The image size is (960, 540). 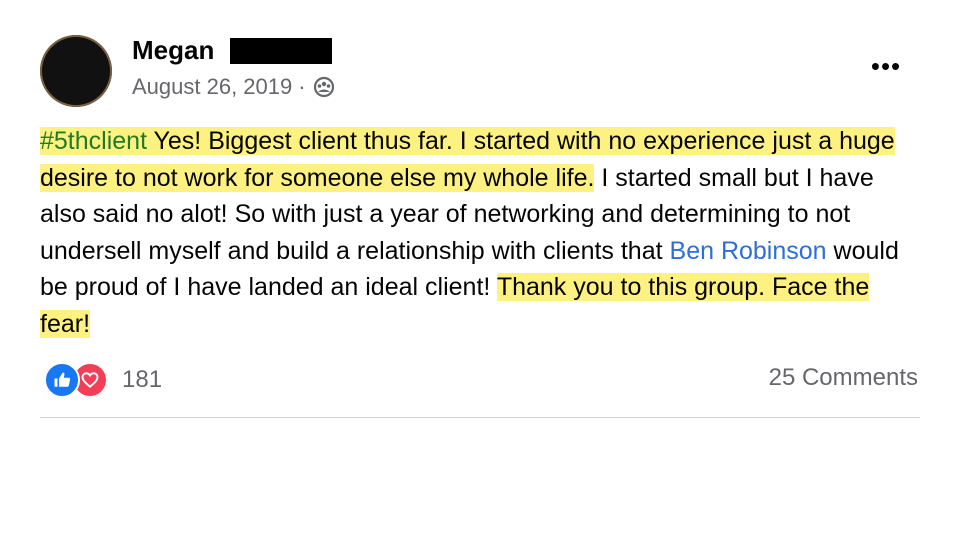 What do you see at coordinates (324, 87) in the screenshot?
I see `group-audience-icon` at bounding box center [324, 87].